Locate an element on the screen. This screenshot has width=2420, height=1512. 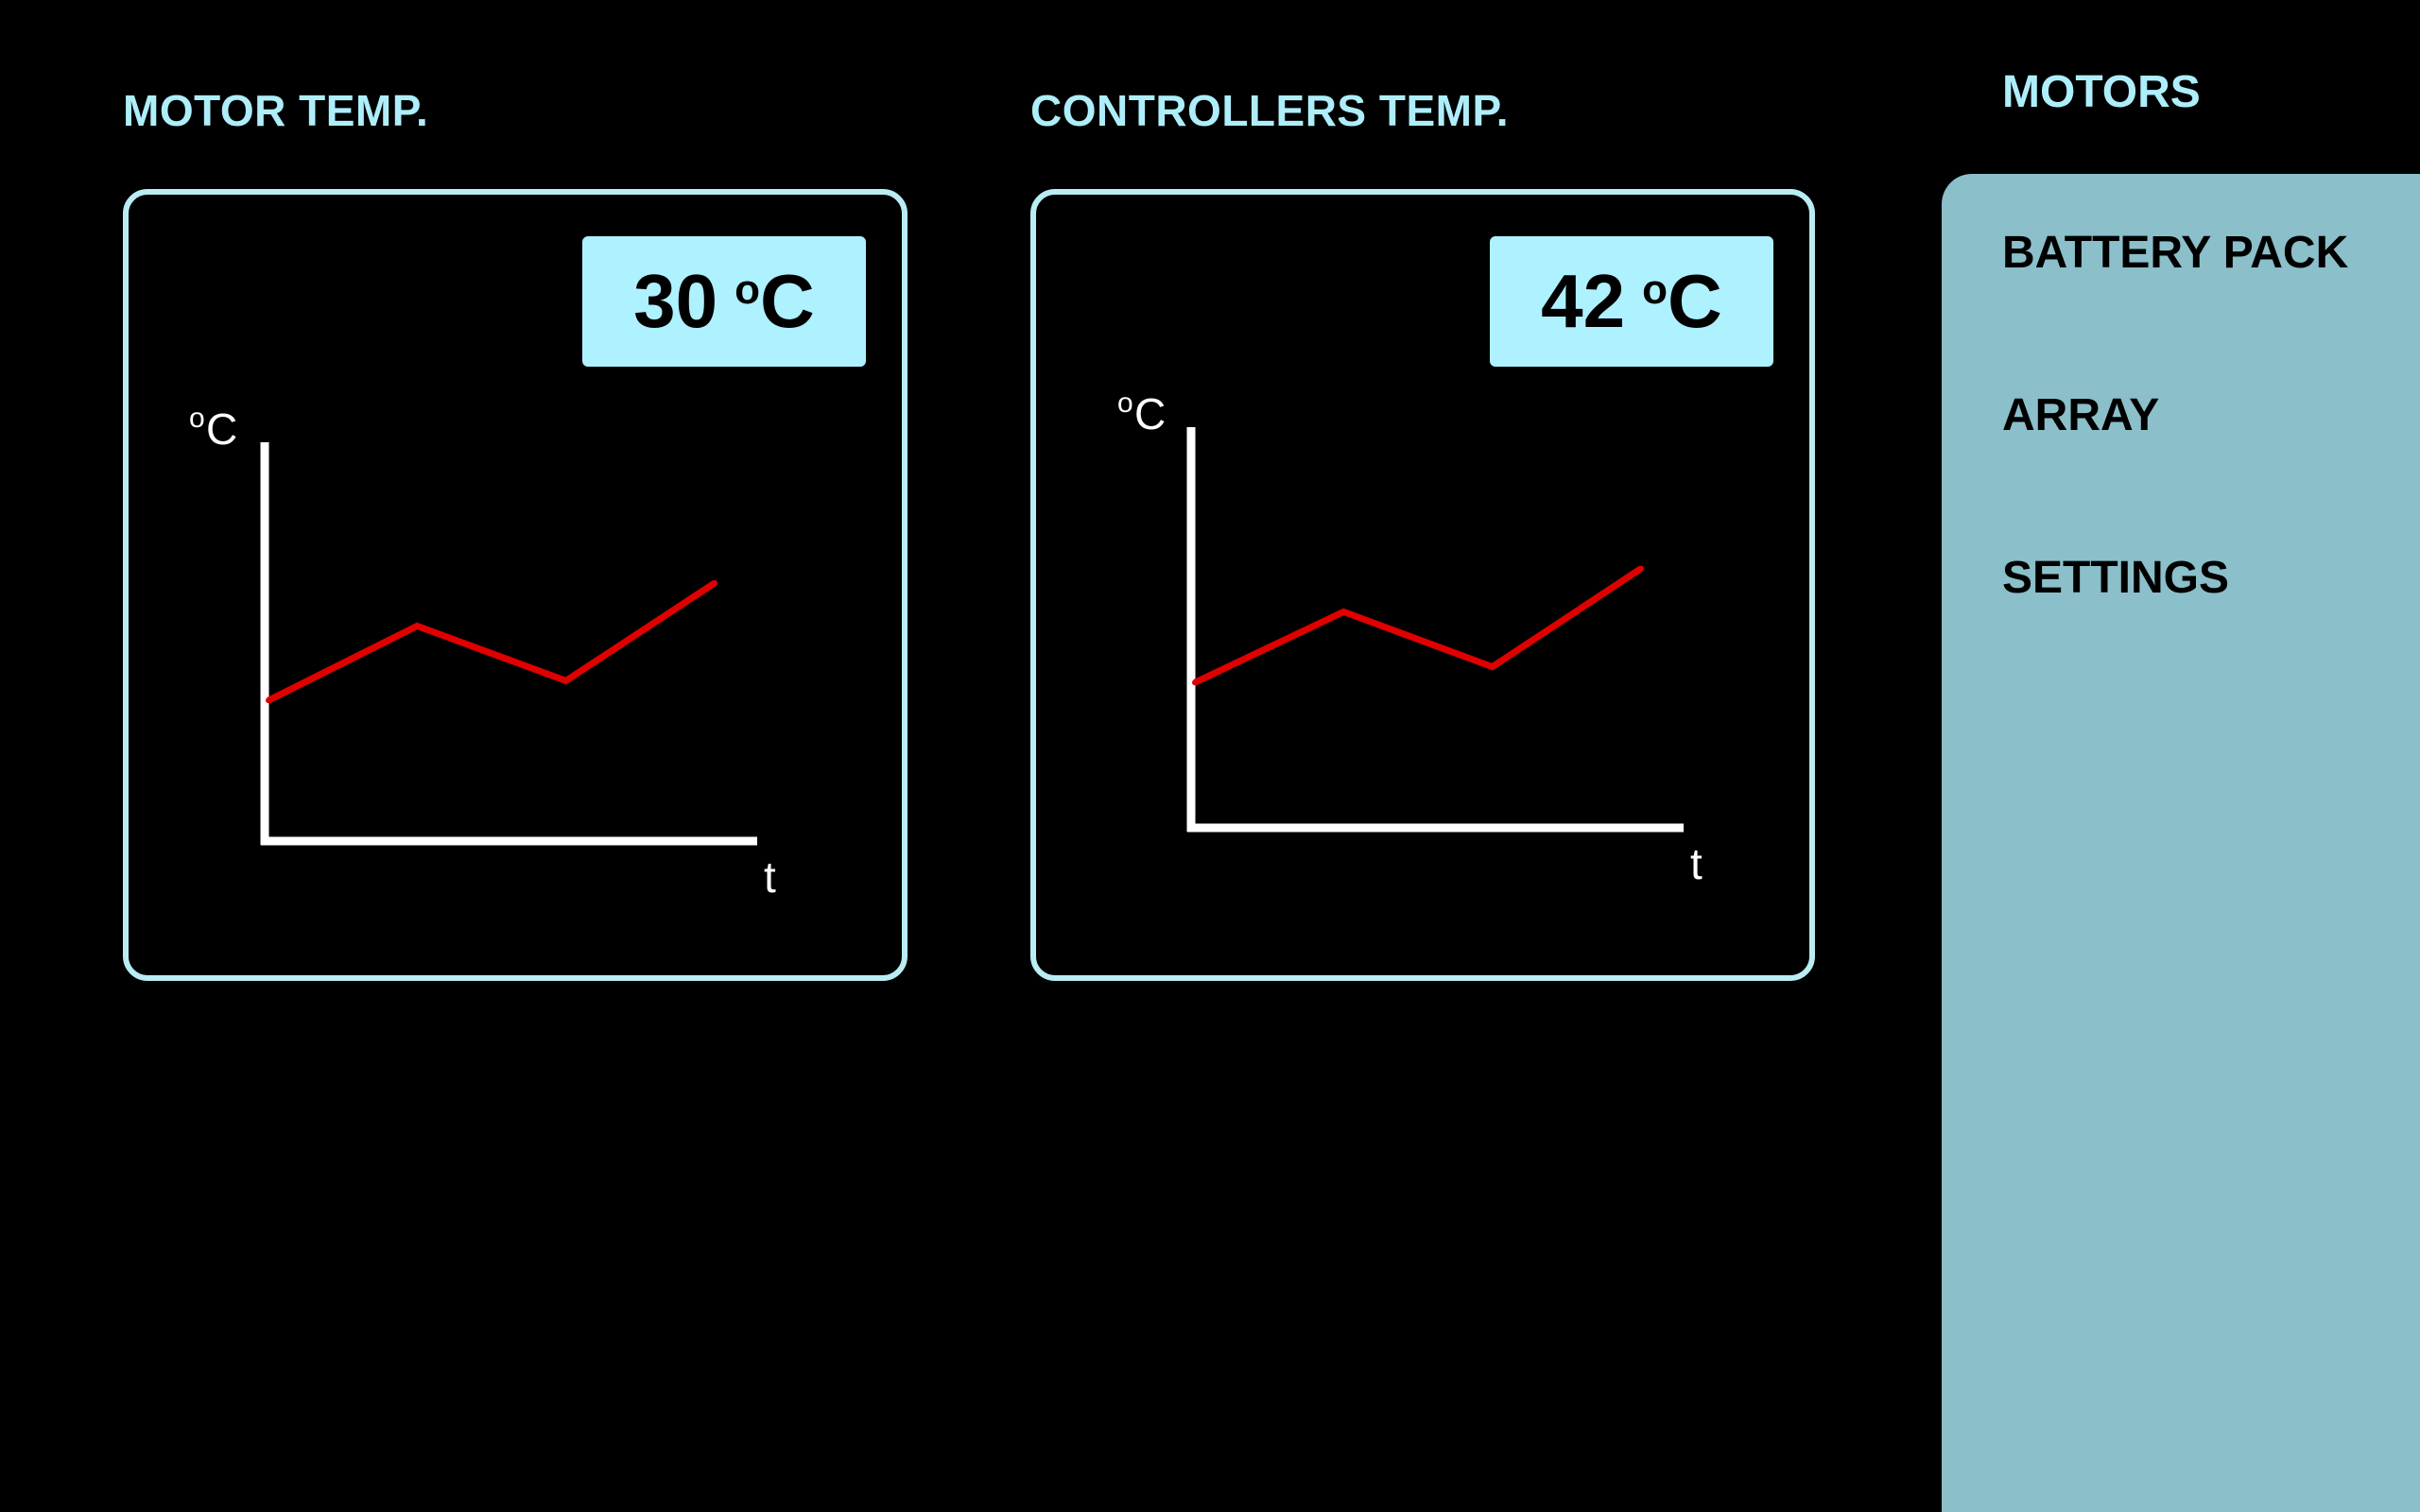
motor-temp-chart: o C t is located at coordinates (482, 652).